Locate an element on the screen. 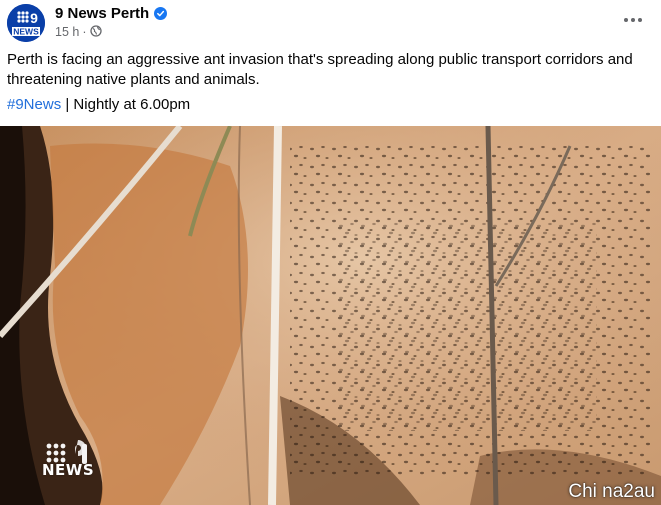 The width and height of the screenshot is (661, 505). verified-badge-icon is located at coordinates (161, 13).